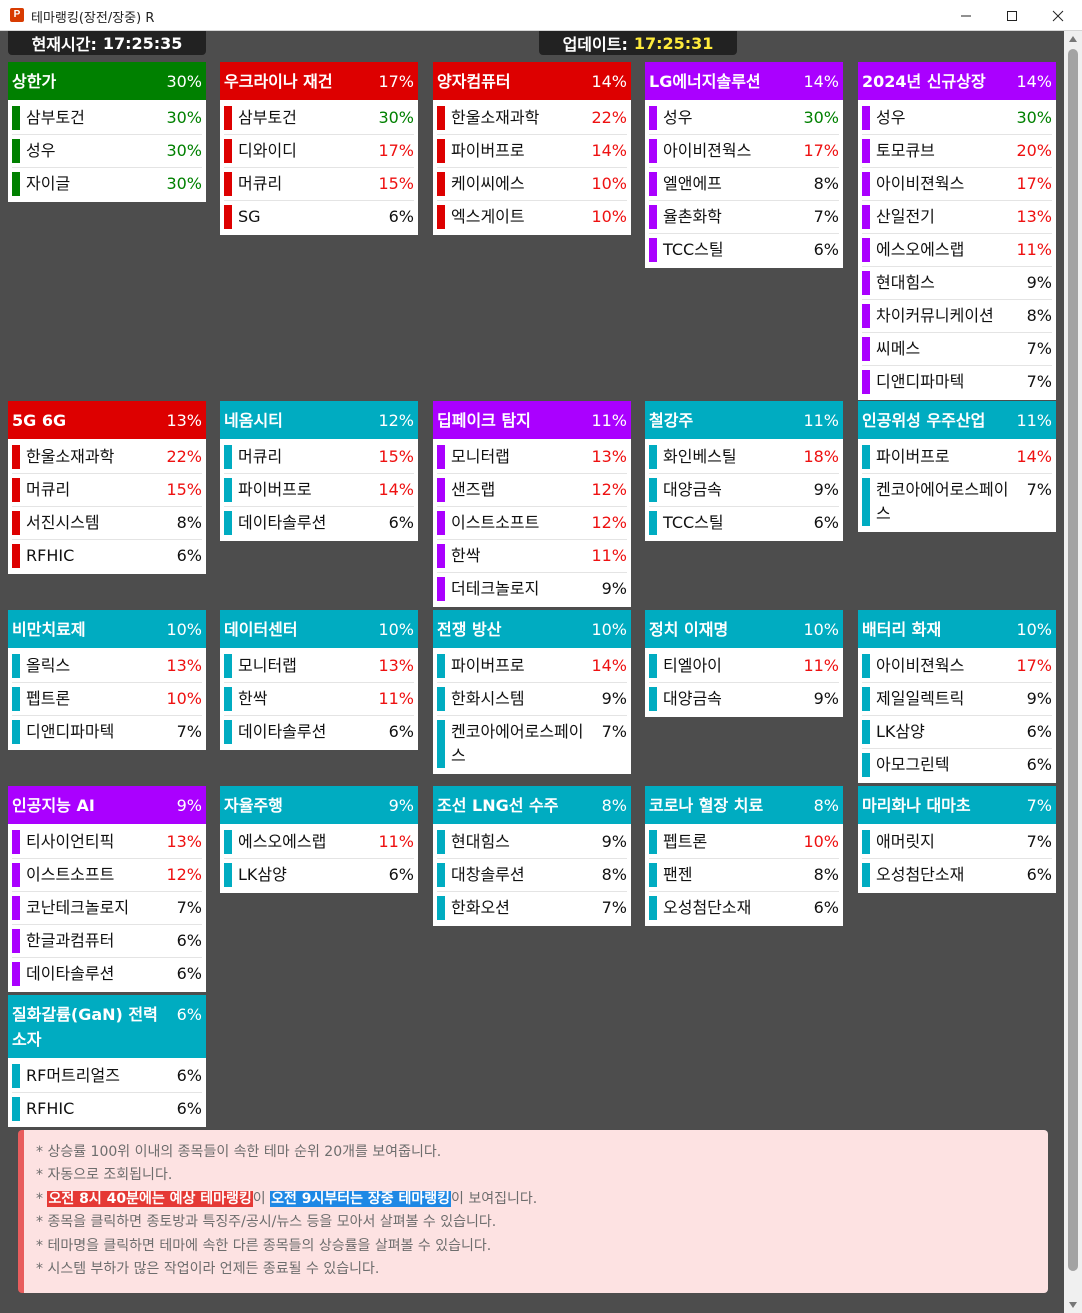 This screenshot has height=1313, width=1082. I want to click on theme-name: 상한가, so click(89, 81).